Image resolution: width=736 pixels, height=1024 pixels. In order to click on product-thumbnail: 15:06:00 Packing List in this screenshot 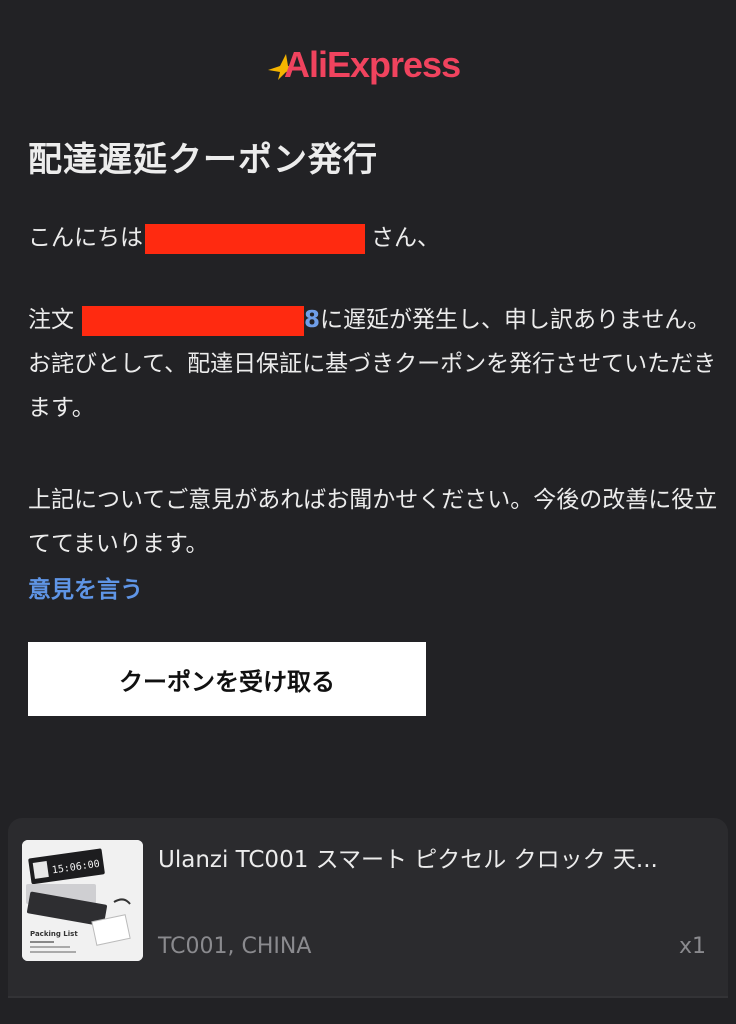, I will do `click(82, 900)`.